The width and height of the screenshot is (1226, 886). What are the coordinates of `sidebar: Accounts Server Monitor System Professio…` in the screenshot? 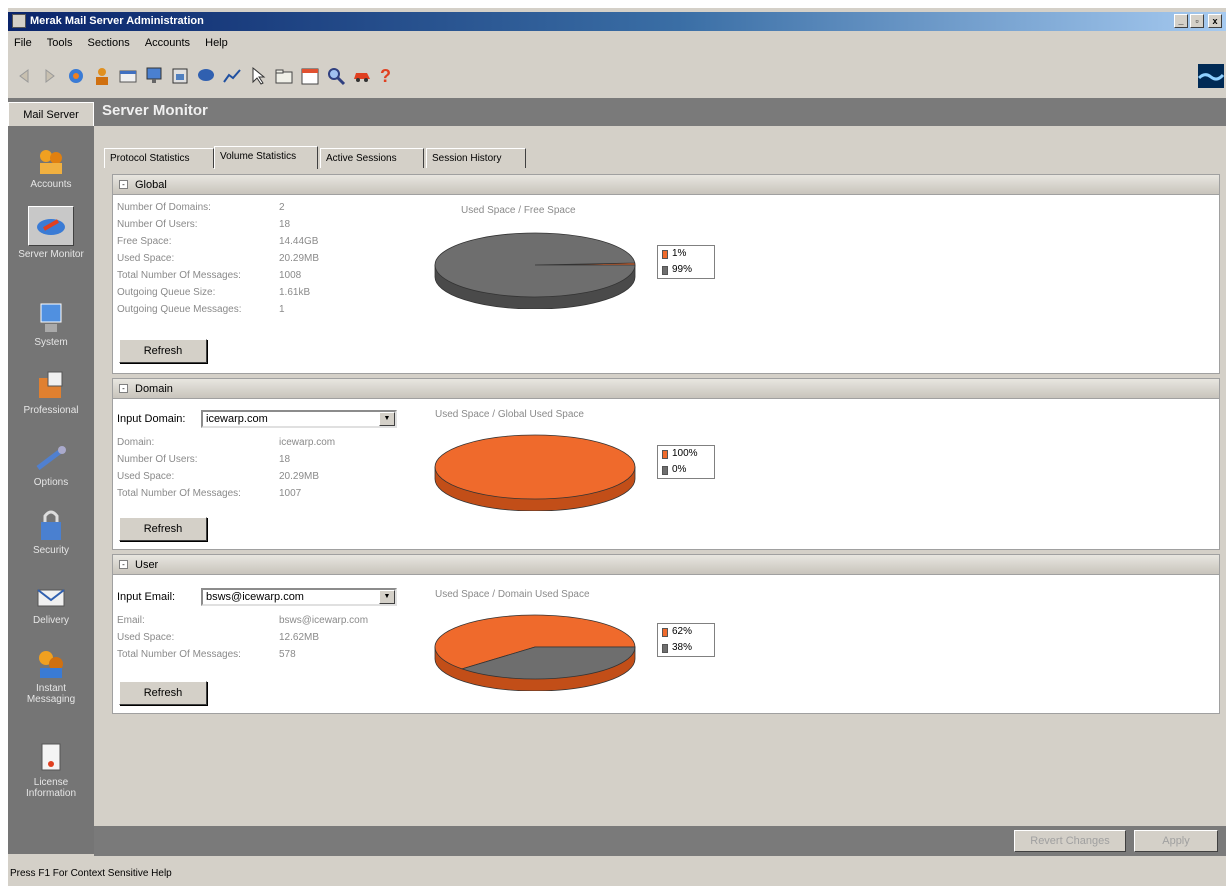 It's located at (51, 490).